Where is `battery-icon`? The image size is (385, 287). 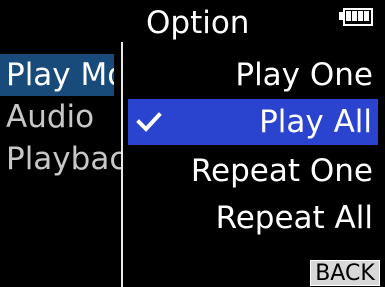
battery-icon is located at coordinates (356, 17).